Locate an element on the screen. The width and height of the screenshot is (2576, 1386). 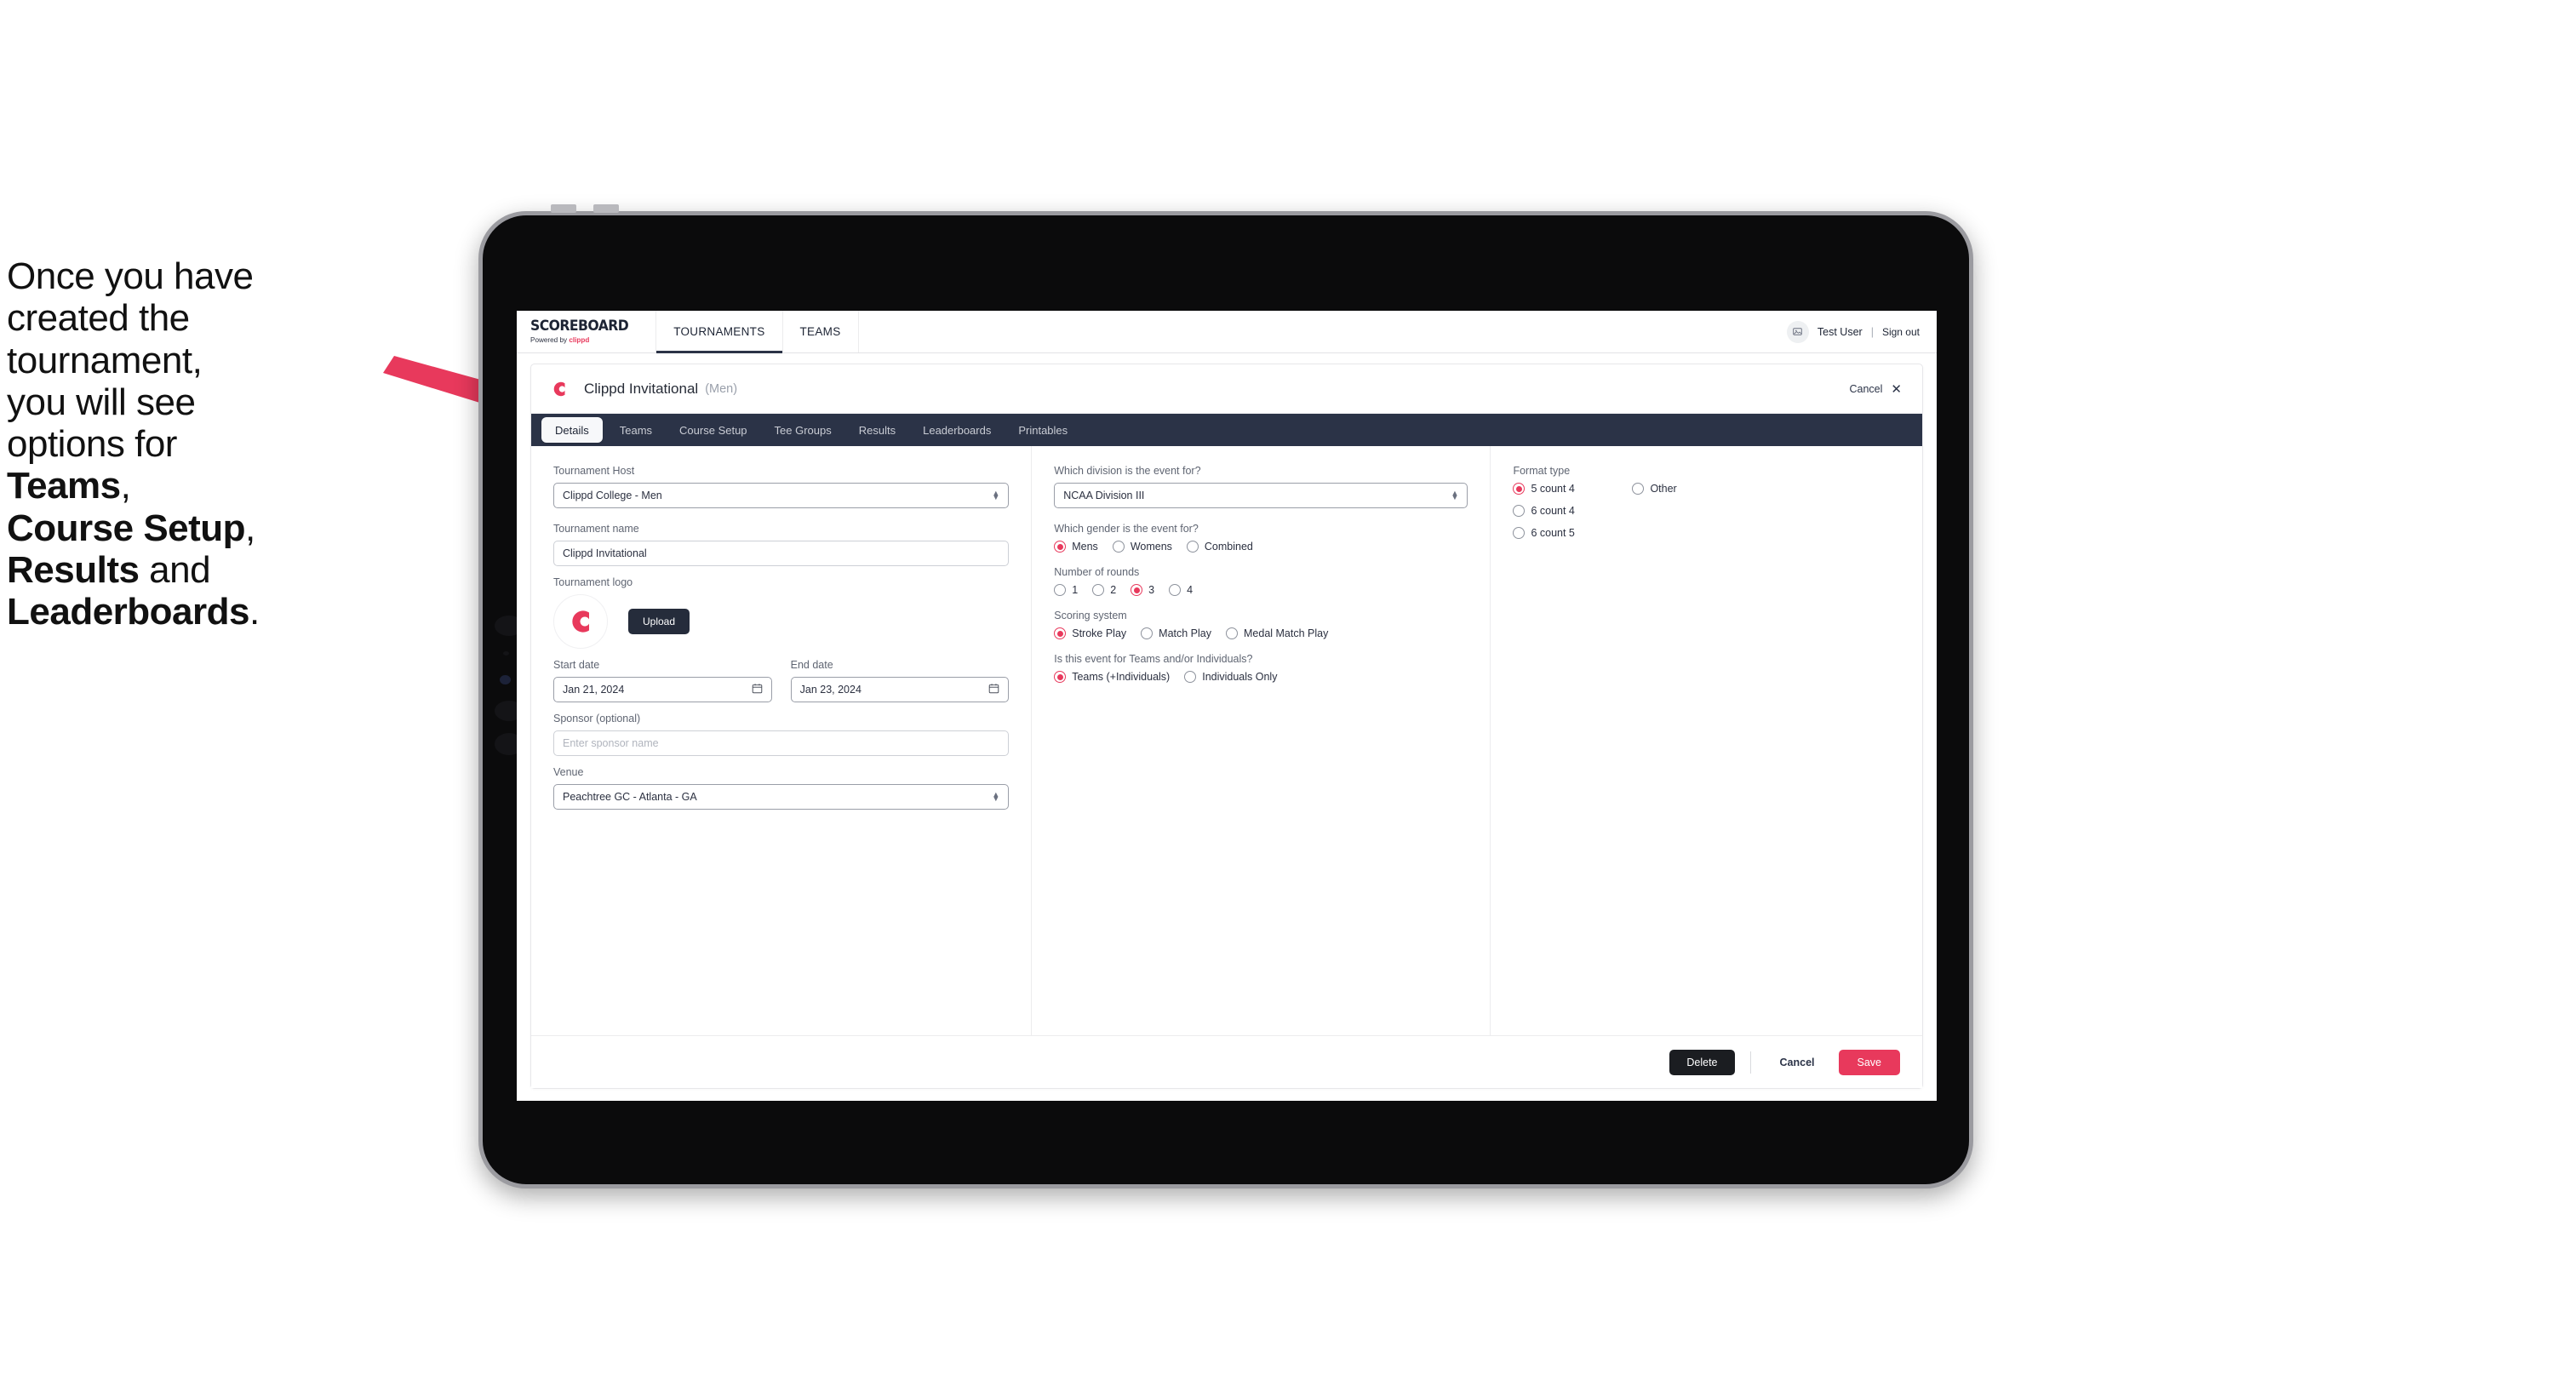
sign-out-link: Sign out is located at coordinates (1901, 332).